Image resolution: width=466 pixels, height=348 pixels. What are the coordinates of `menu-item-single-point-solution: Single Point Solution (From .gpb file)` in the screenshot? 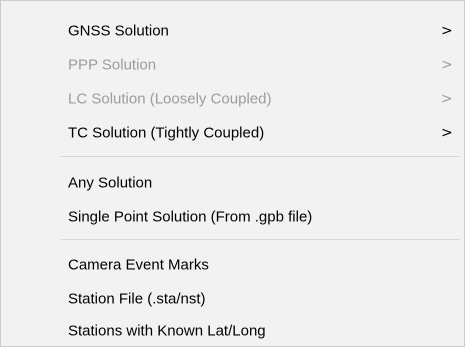 It's located at (232, 217).